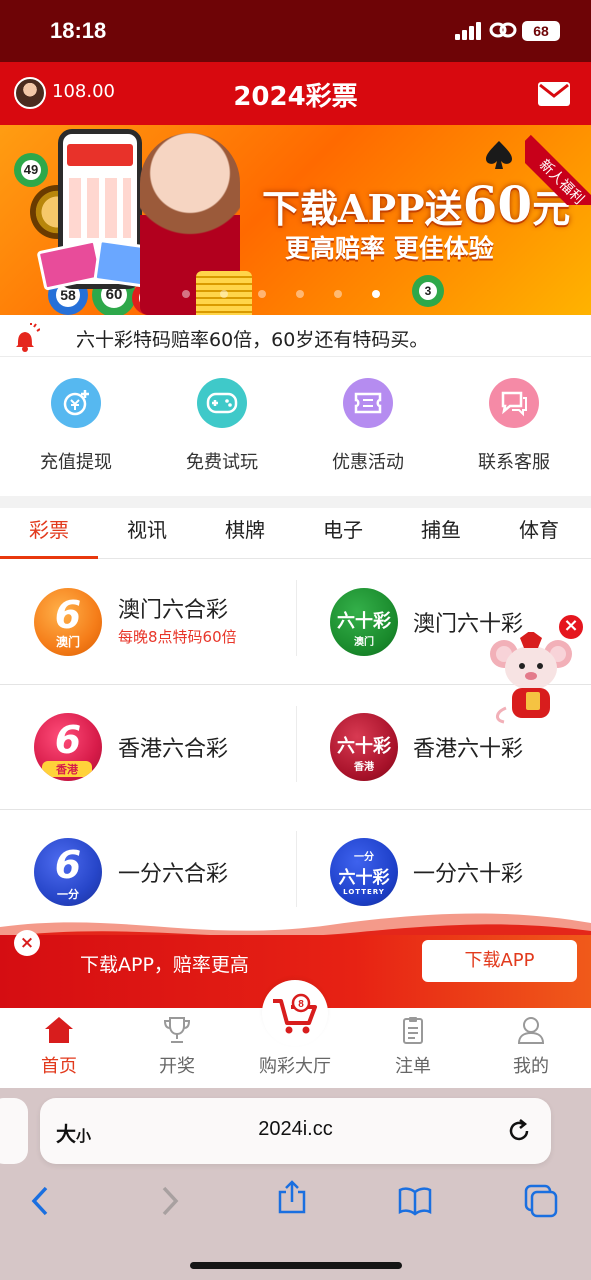 Image resolution: width=591 pixels, height=1280 pixels. Describe the element at coordinates (173, 874) in the screenshot. I see `game-name: 一分六合彩` at that location.